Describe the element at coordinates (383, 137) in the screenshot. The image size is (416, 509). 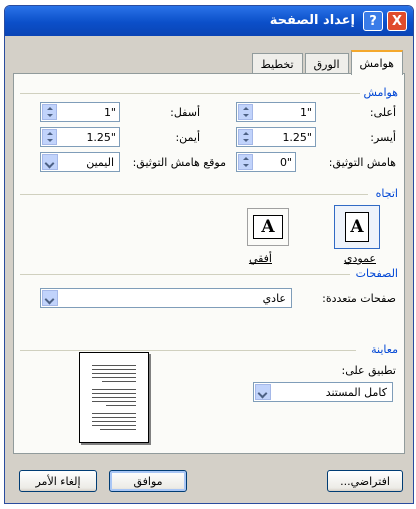
I see `left-margin-label: أيسر:` at that location.